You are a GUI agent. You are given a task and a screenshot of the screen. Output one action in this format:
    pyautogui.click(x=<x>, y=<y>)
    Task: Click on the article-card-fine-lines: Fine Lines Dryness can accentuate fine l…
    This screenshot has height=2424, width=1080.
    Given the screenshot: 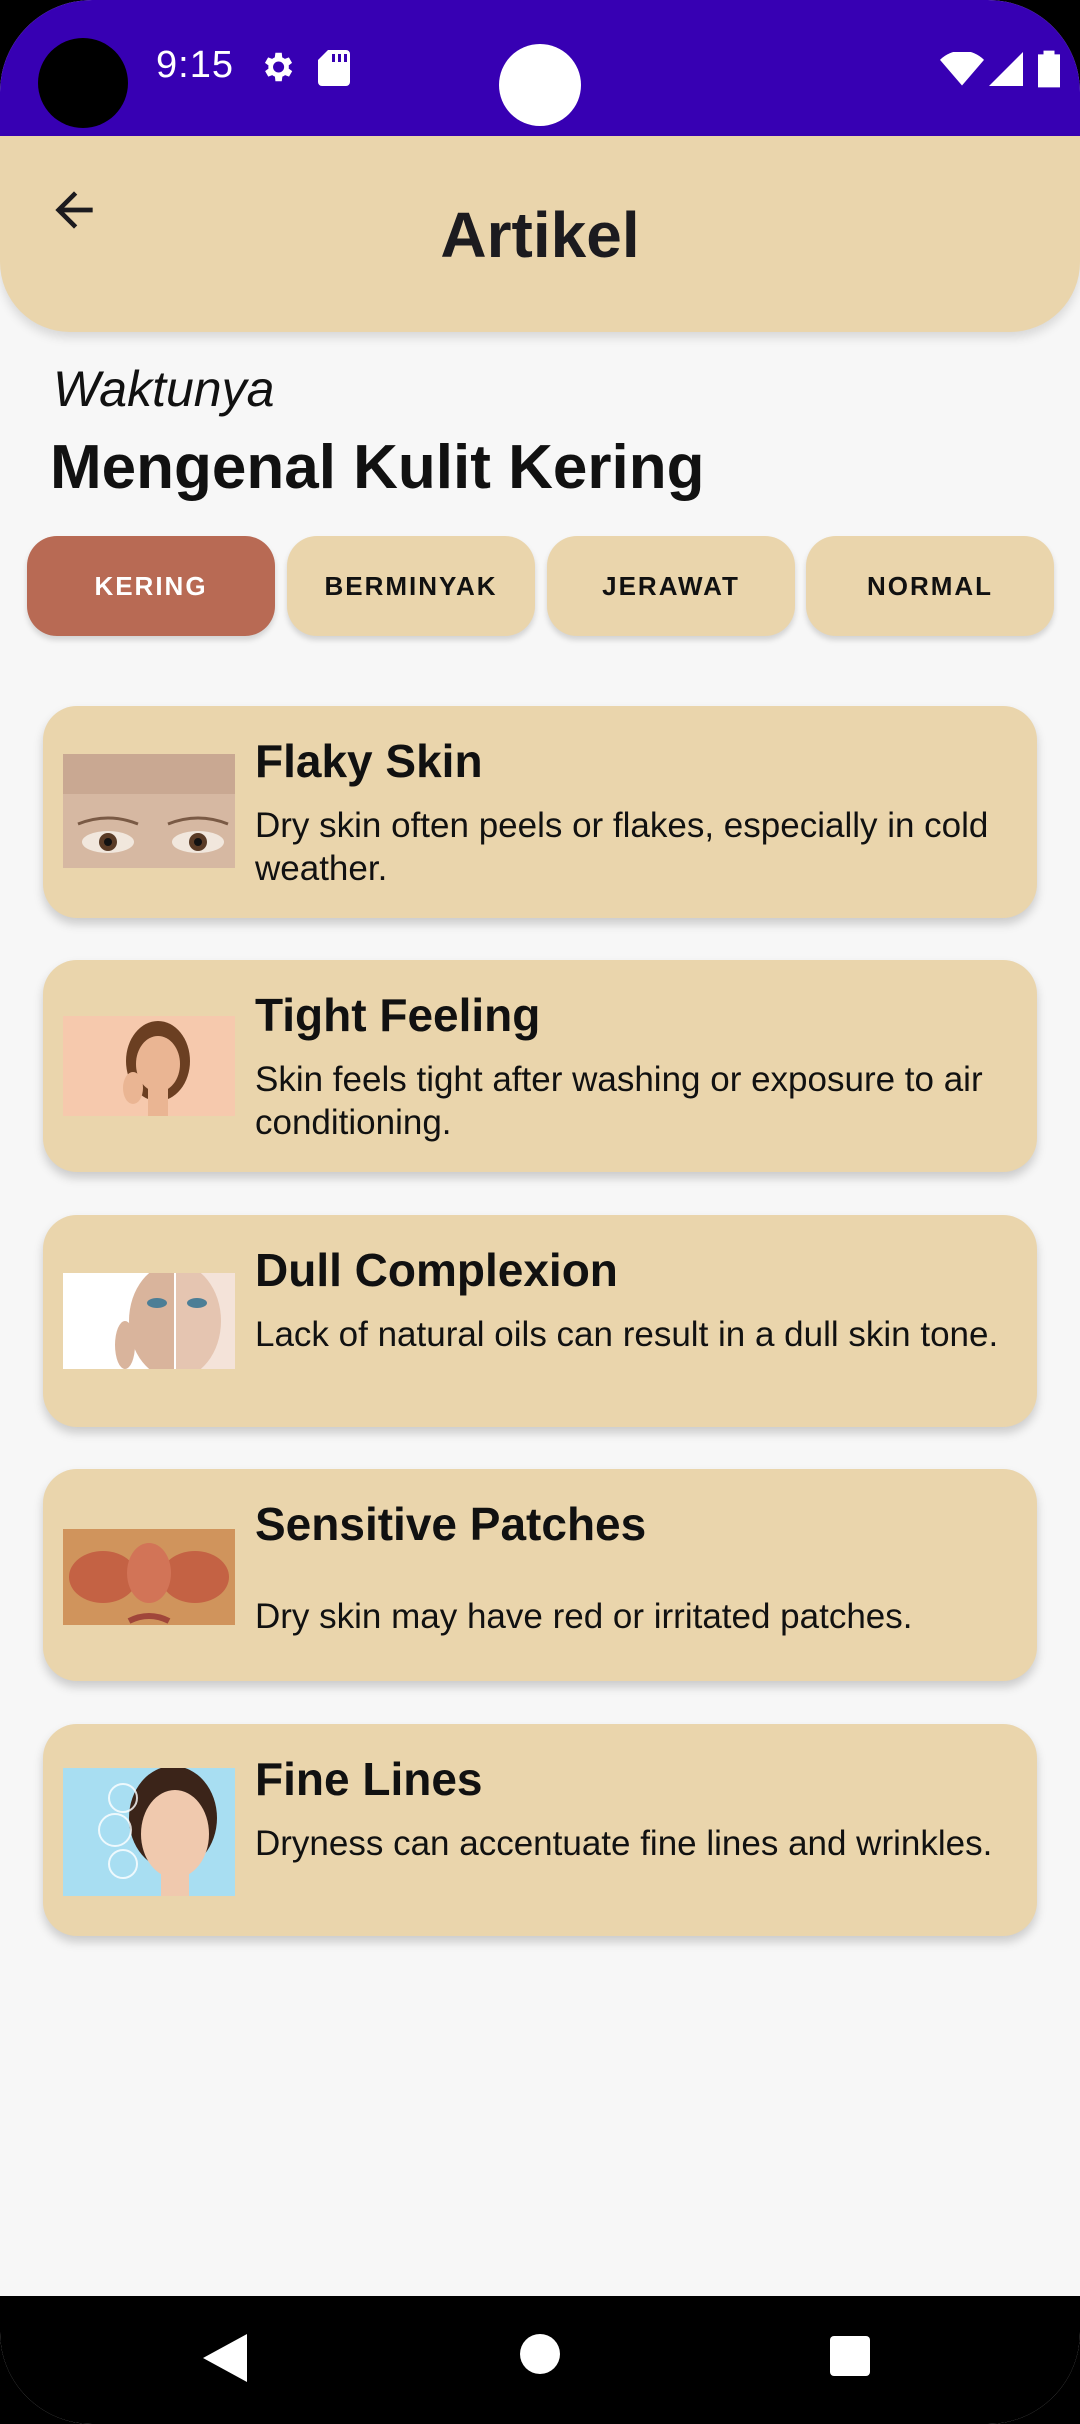 What is the action you would take?
    pyautogui.click(x=540, y=1830)
    